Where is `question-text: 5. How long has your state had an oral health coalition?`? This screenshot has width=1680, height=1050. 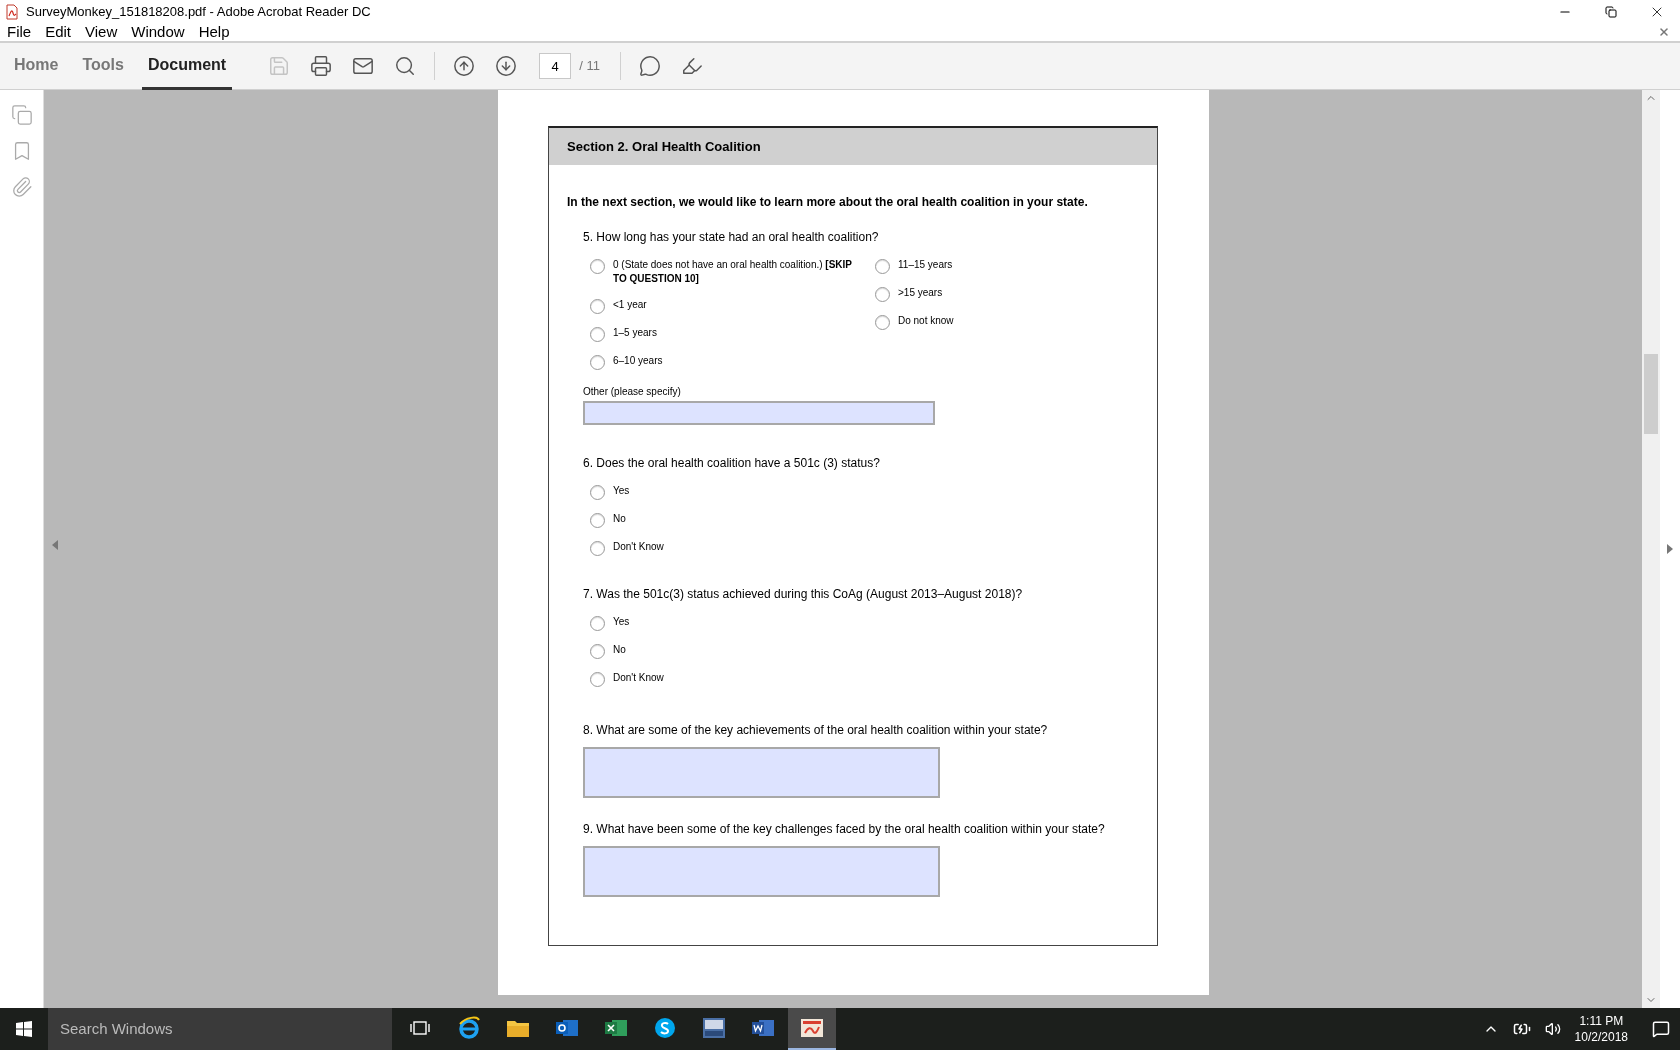 question-text: 5. How long has your state had an oral health coalition? is located at coordinates (731, 237).